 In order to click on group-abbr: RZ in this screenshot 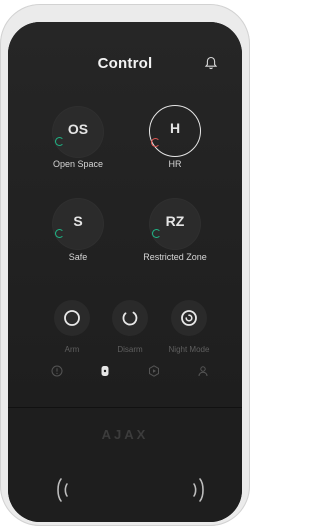, I will do `click(175, 221)`.